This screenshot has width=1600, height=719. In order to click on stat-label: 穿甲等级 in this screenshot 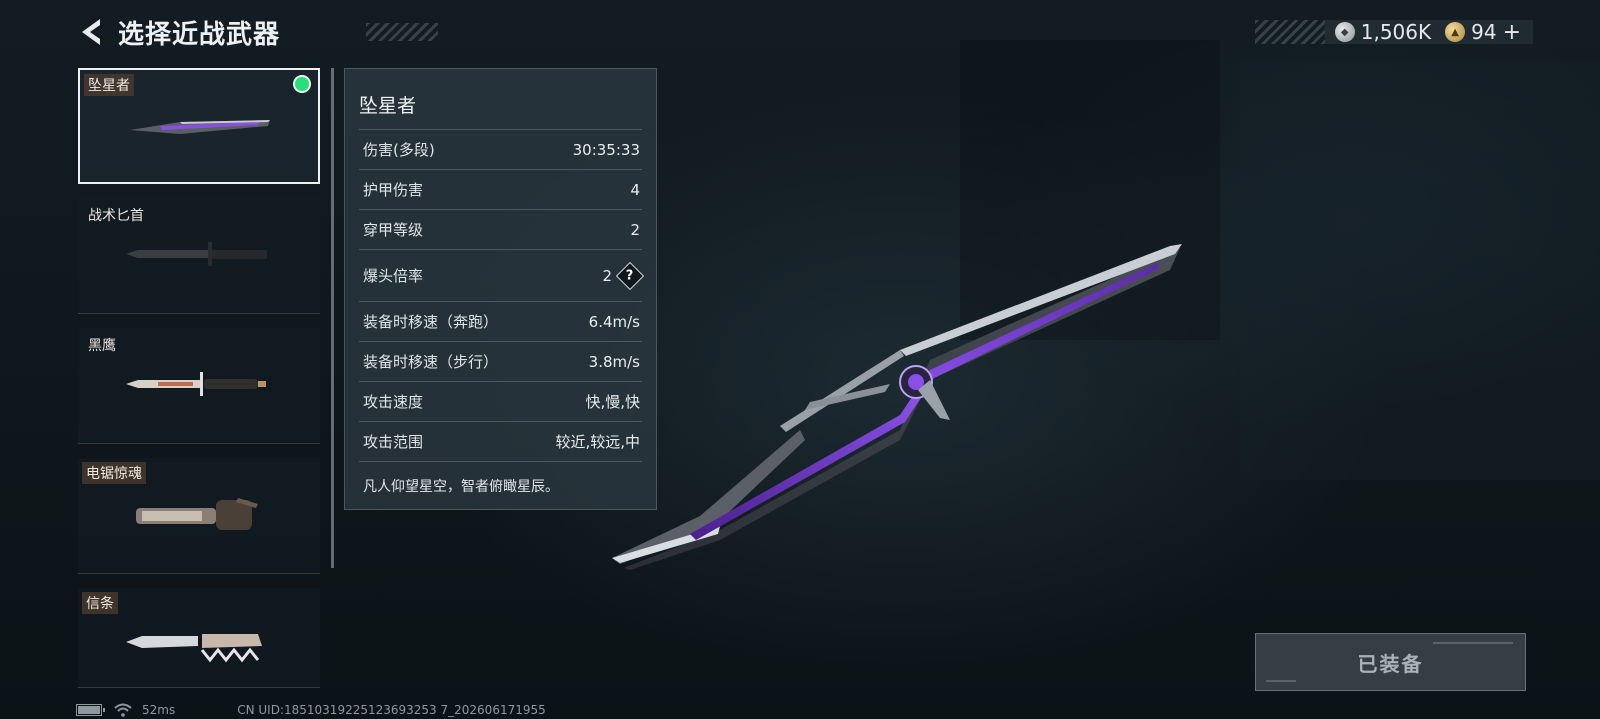, I will do `click(393, 230)`.